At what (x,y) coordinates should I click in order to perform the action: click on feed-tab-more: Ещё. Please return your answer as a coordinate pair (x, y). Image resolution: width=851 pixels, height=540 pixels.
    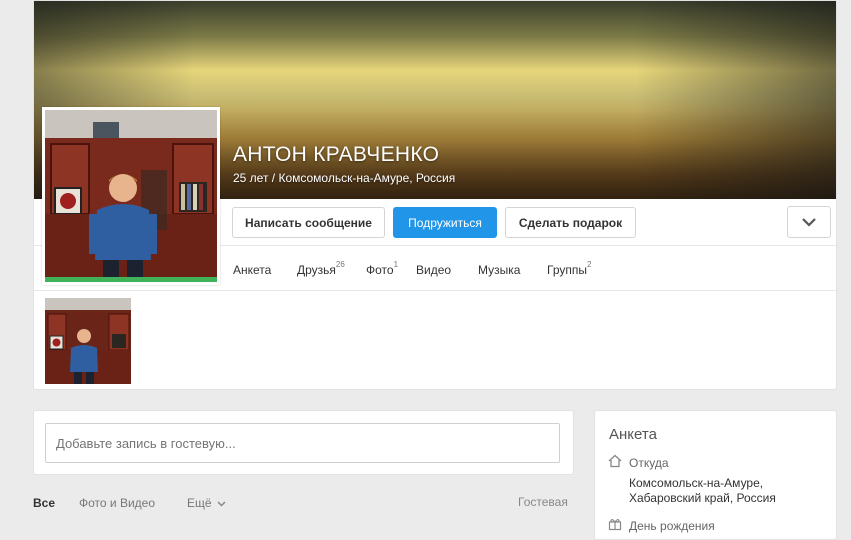
    Looking at the image, I should click on (206, 503).